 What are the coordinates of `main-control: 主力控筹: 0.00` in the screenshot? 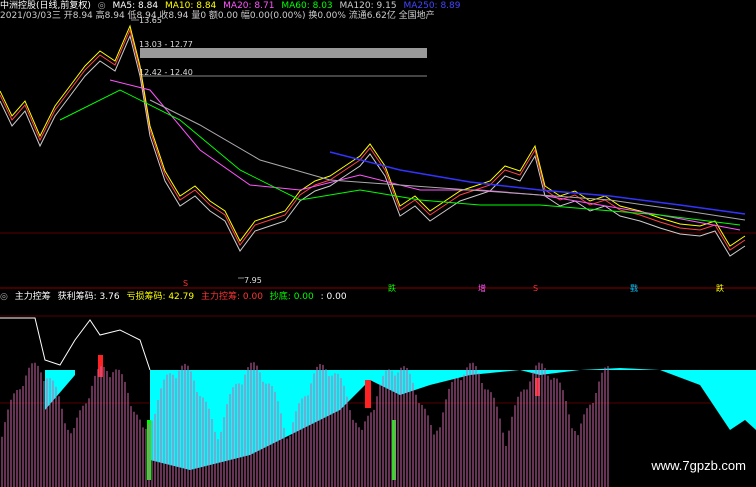 It's located at (231, 297).